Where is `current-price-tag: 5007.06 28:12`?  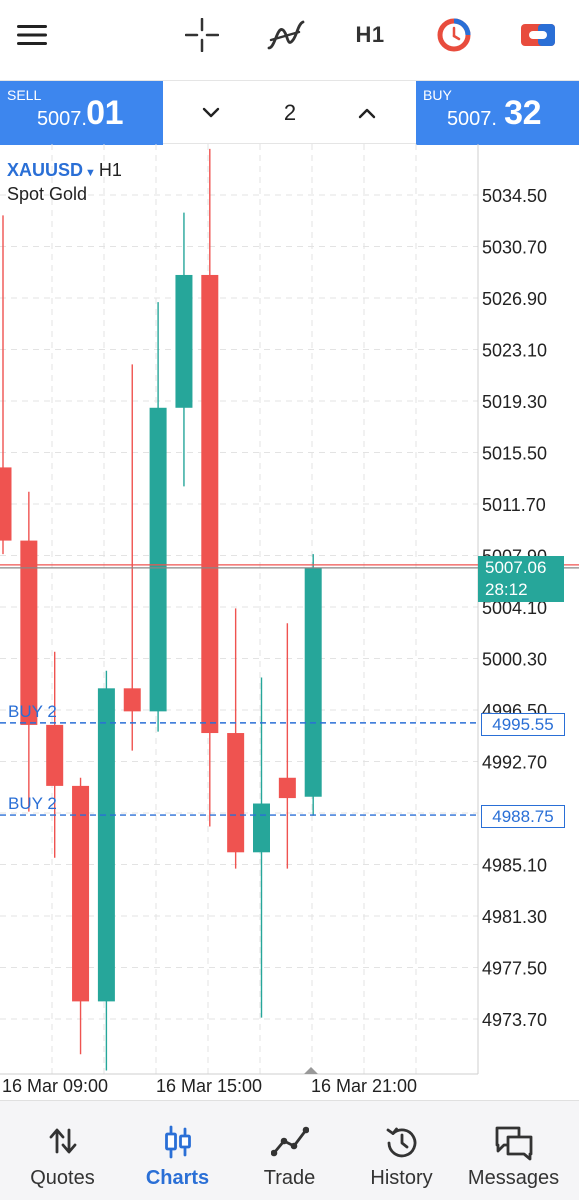 current-price-tag: 5007.06 28:12 is located at coordinates (521, 579).